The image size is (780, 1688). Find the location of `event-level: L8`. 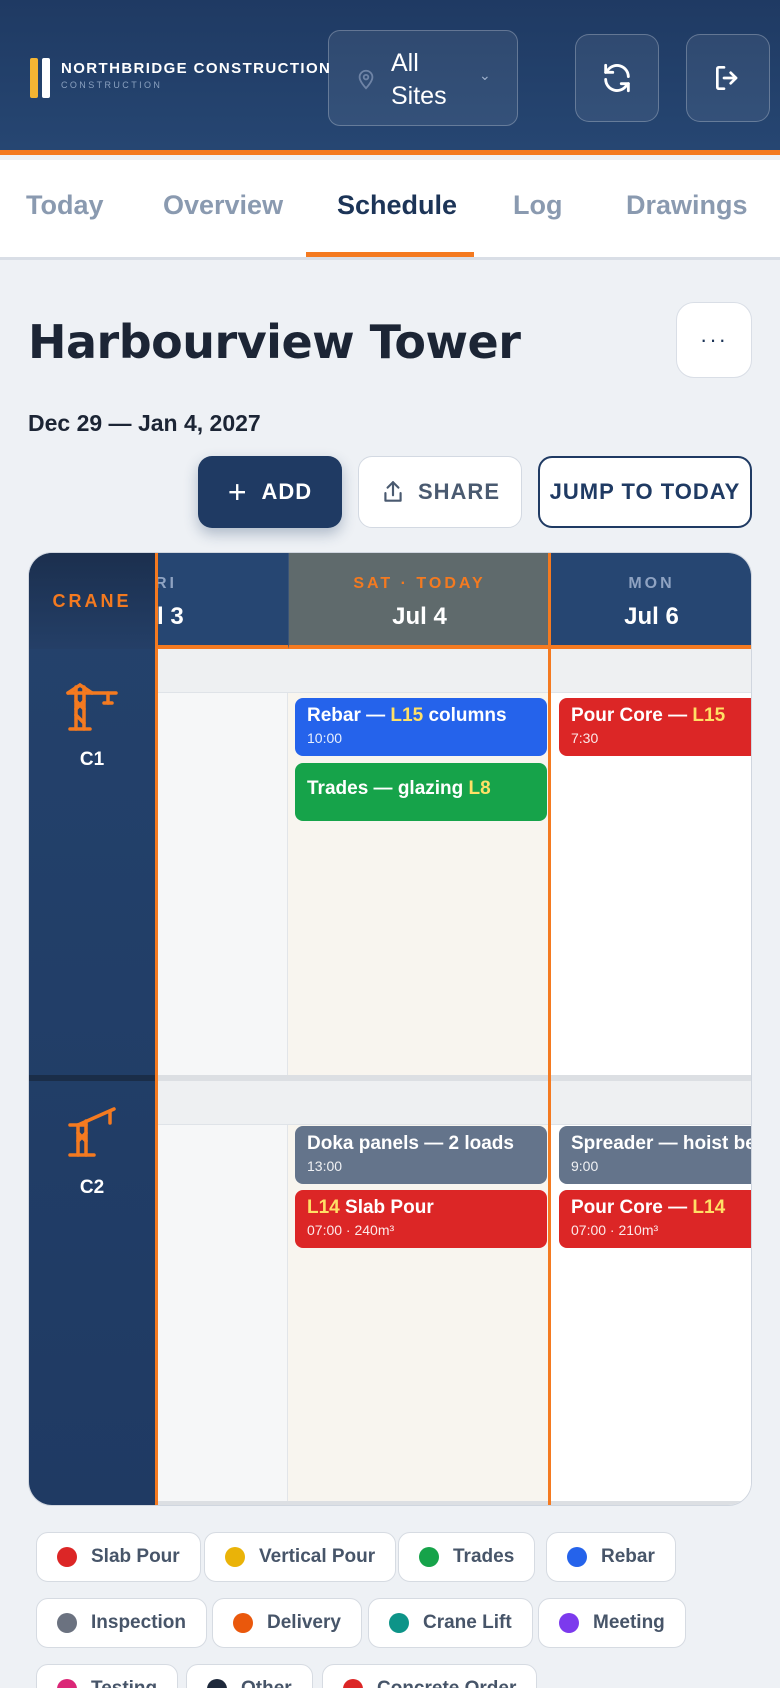

event-level: L8 is located at coordinates (479, 788).